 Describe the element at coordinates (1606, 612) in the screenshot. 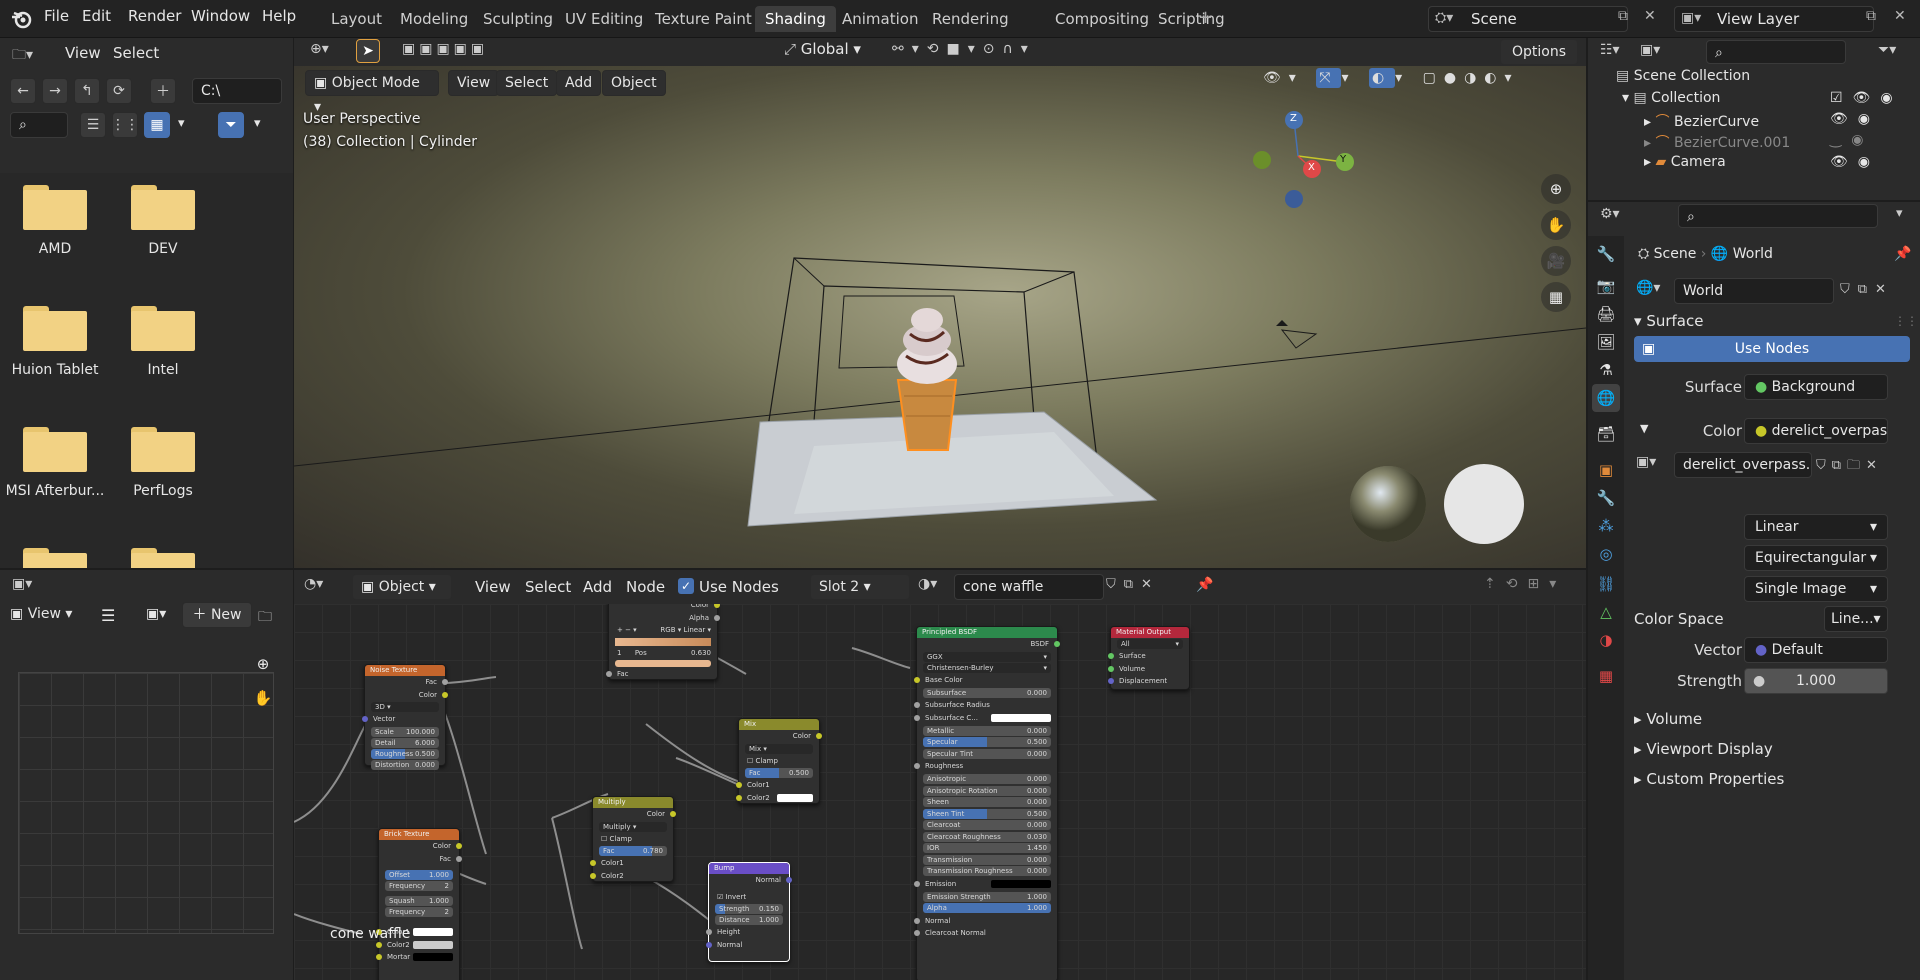

I see `data-tab-icon: △` at that location.